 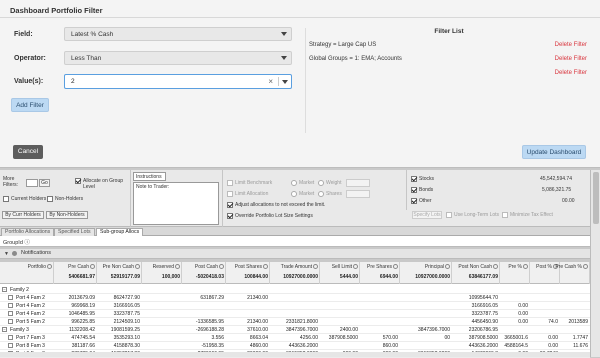 I want to click on column-header: Pre Shares, so click(x=382, y=267).